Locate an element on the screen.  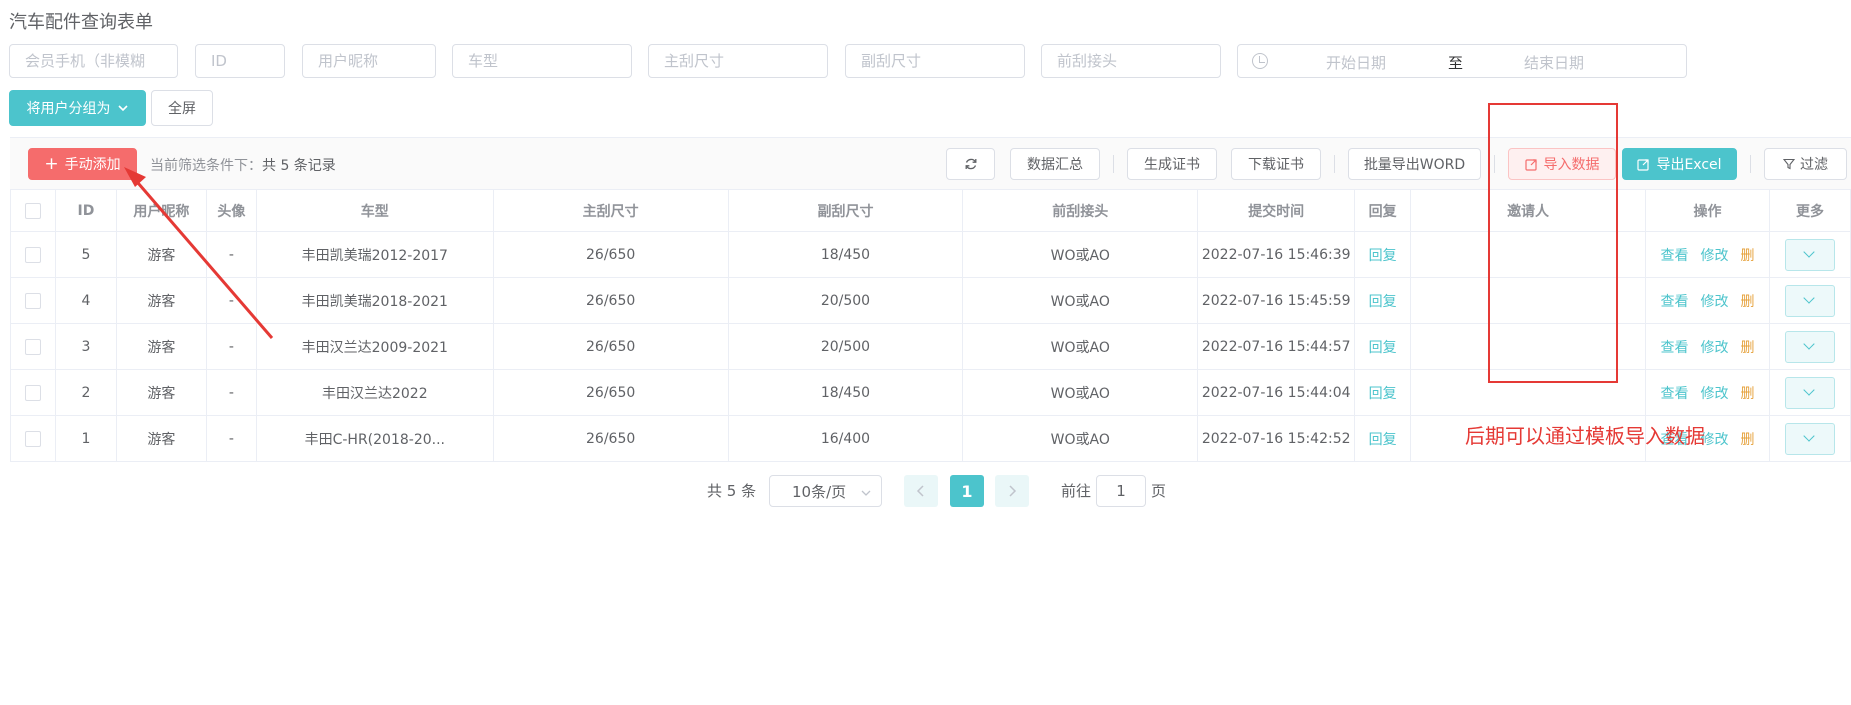
cell-model: 丰田凯美瑞2018-2021 is located at coordinates (374, 300).